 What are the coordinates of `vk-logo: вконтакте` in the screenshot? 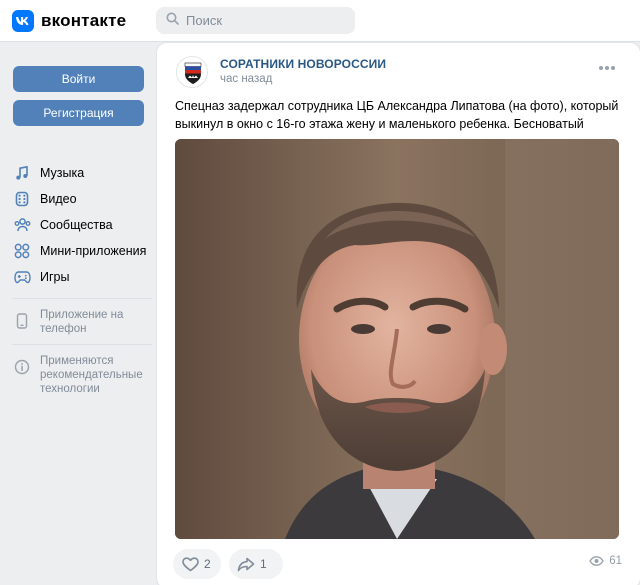 It's located at (69, 21).